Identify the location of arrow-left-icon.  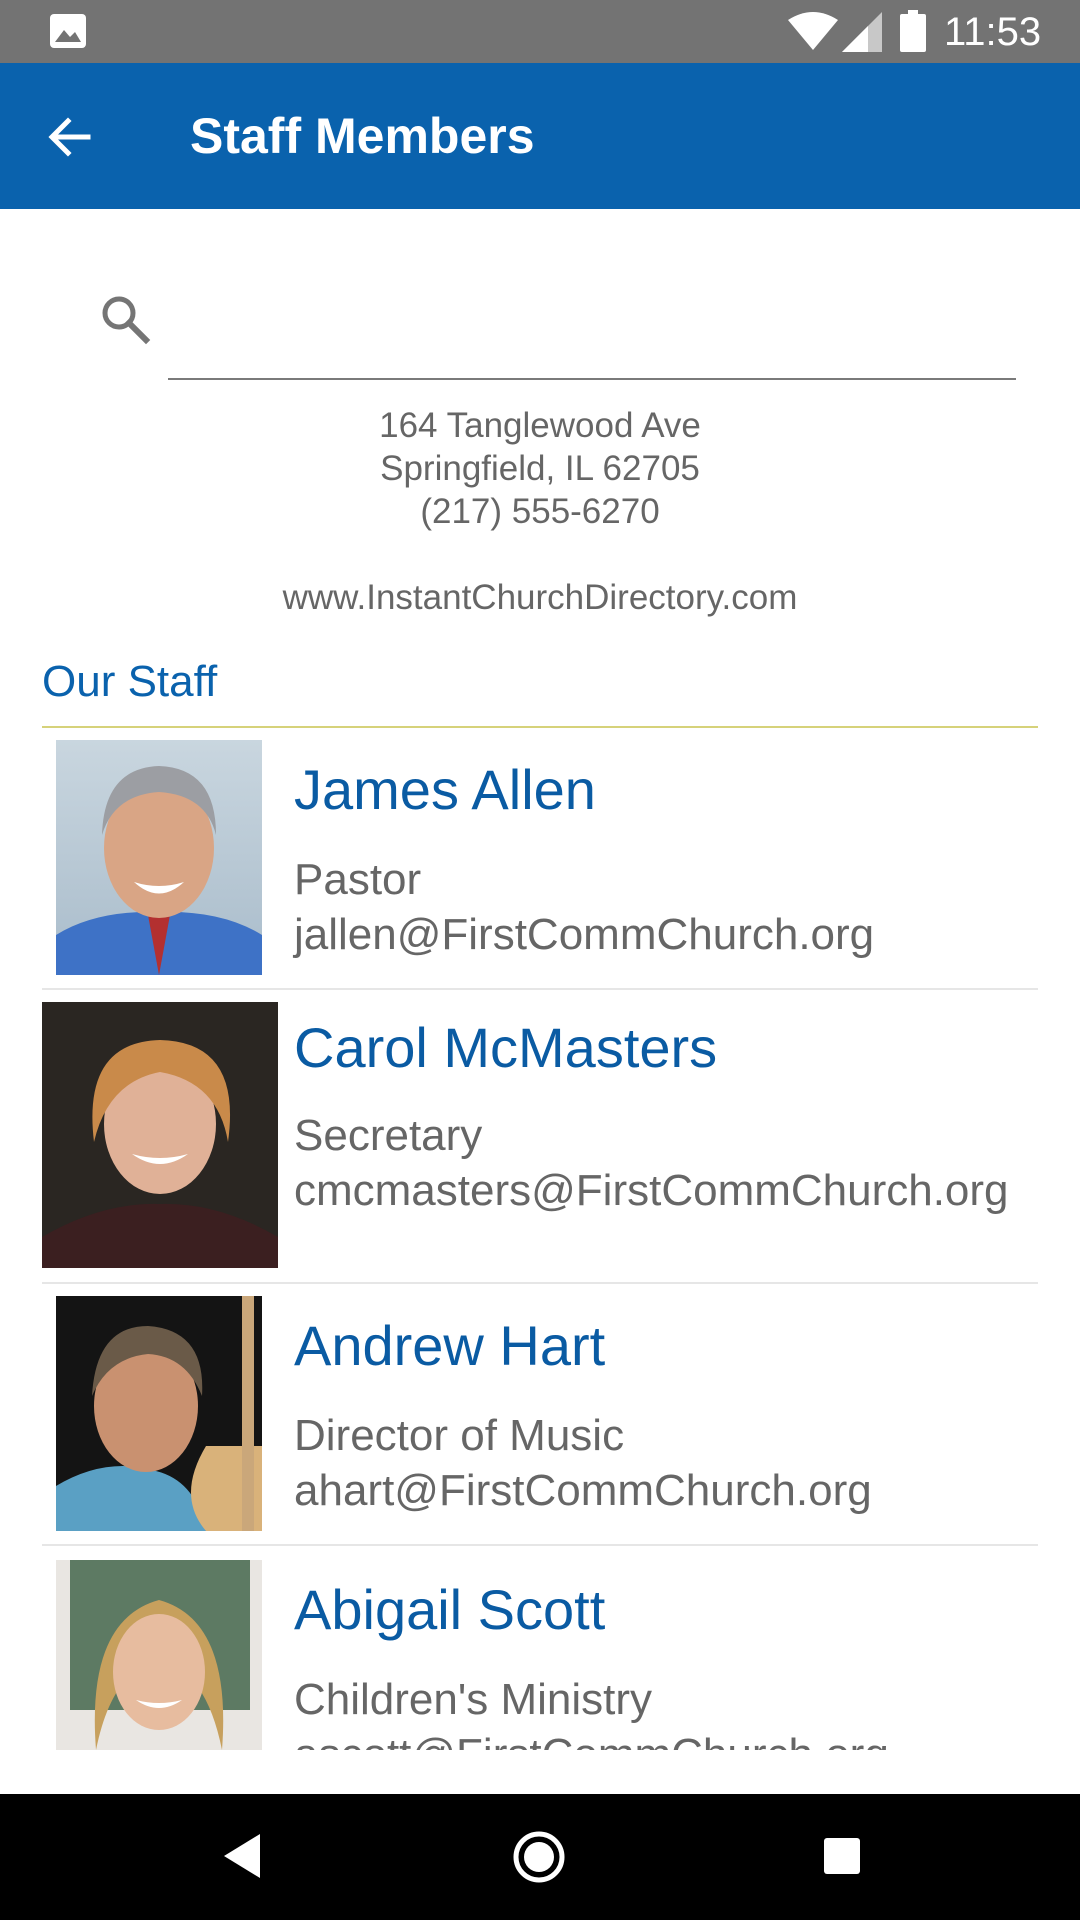
(70, 137).